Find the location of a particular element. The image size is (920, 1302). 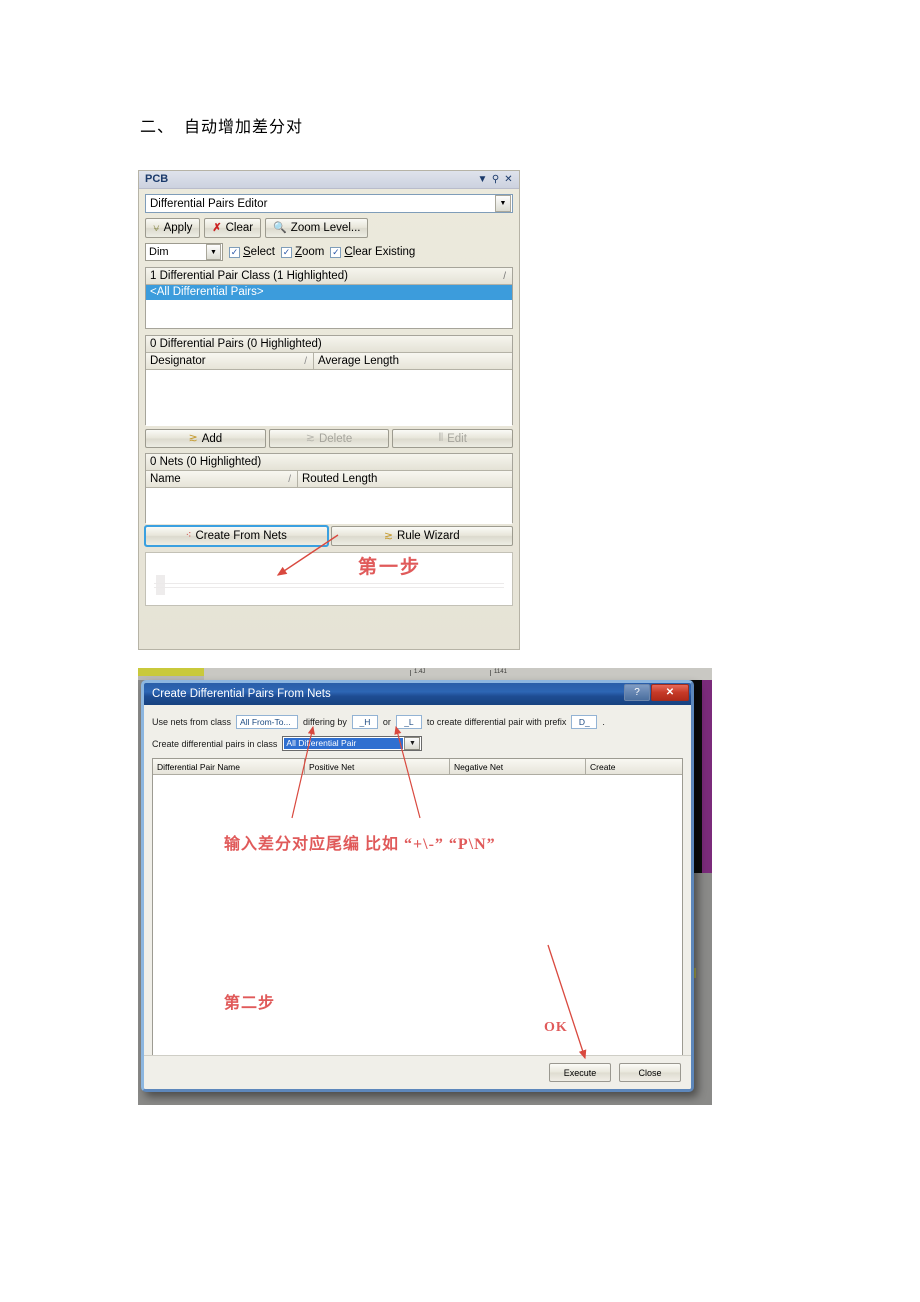

delete-pair-icon: ≳ is located at coordinates (310, 438).